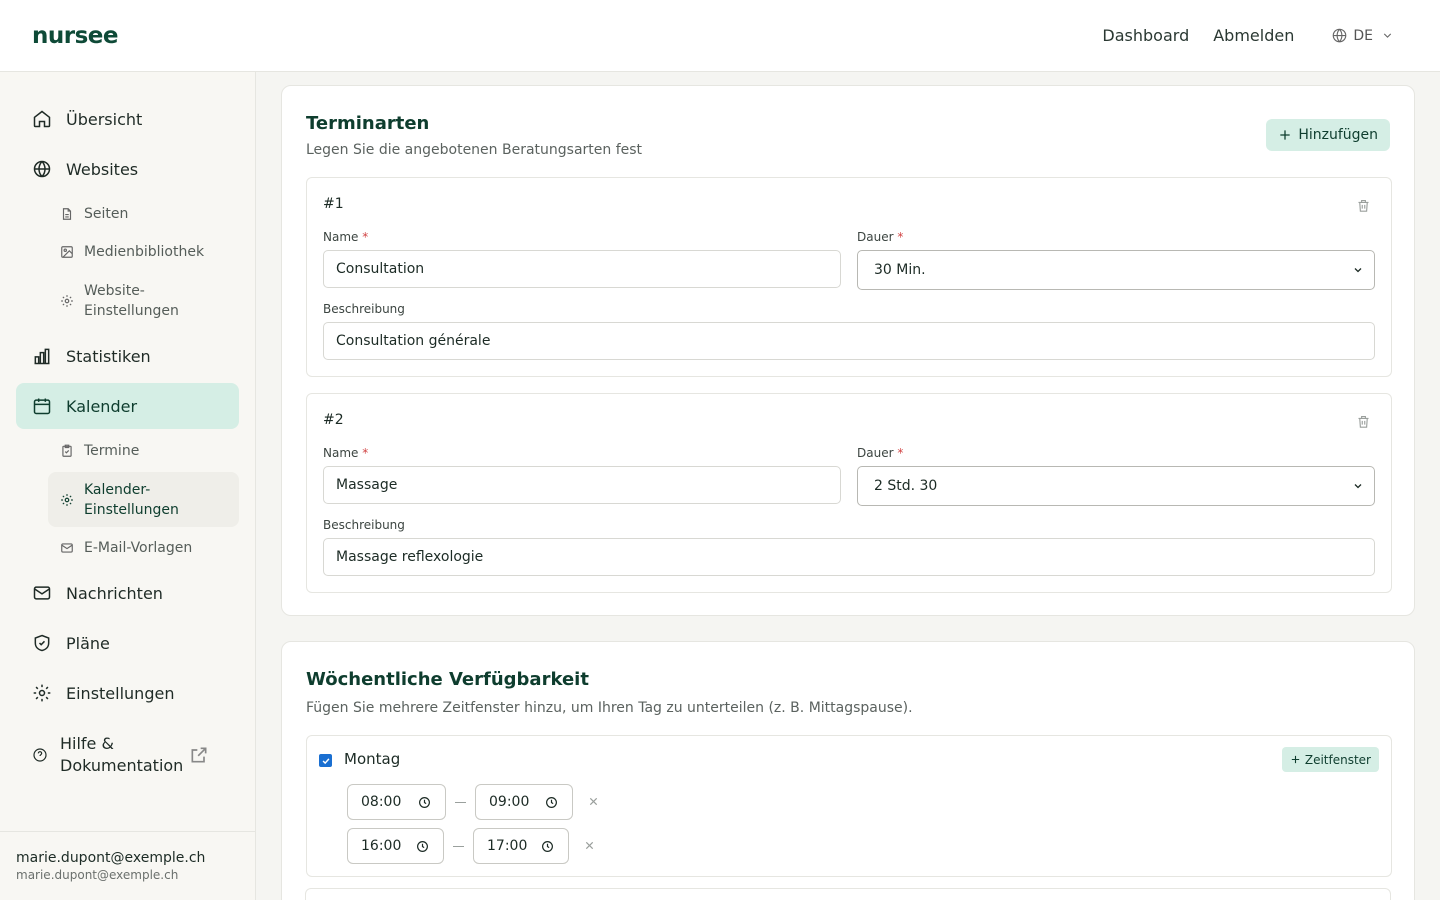  I want to click on add-appointment-type-button: Hinzufügen, so click(1328, 135).